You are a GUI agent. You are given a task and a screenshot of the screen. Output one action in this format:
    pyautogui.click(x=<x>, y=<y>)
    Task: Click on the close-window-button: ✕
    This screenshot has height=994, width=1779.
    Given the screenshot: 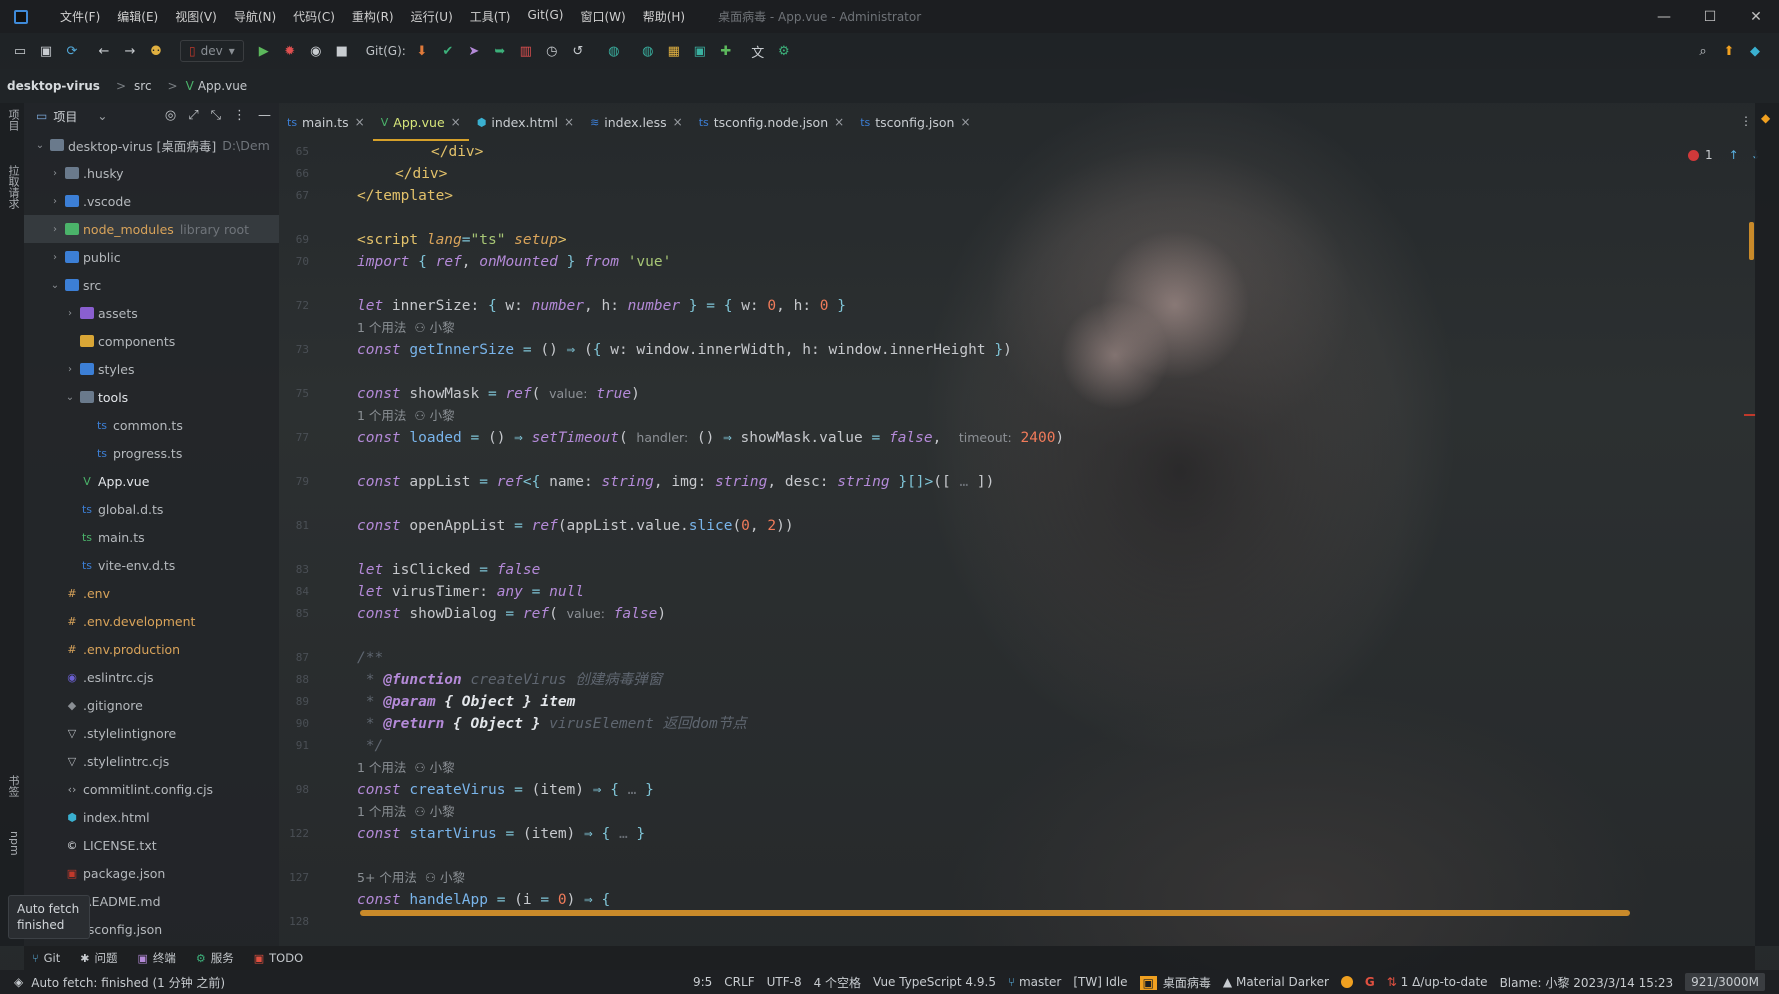 What is the action you would take?
    pyautogui.click(x=1756, y=16)
    